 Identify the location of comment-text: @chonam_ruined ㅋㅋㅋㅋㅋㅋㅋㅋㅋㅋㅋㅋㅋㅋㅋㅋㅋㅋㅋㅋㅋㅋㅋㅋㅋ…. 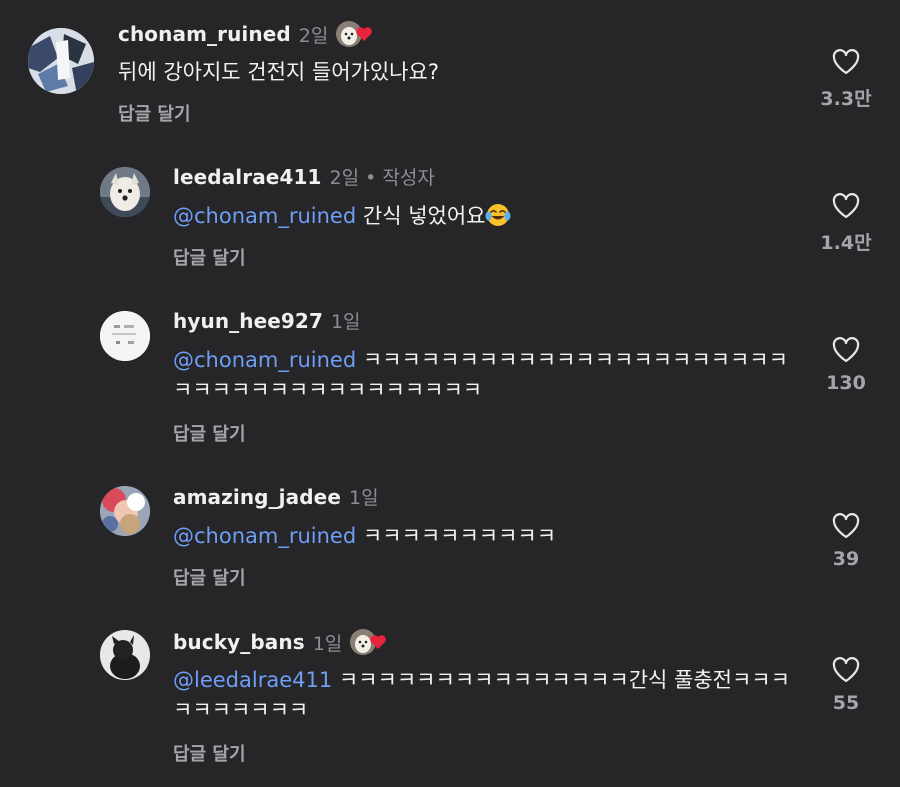
(485, 375).